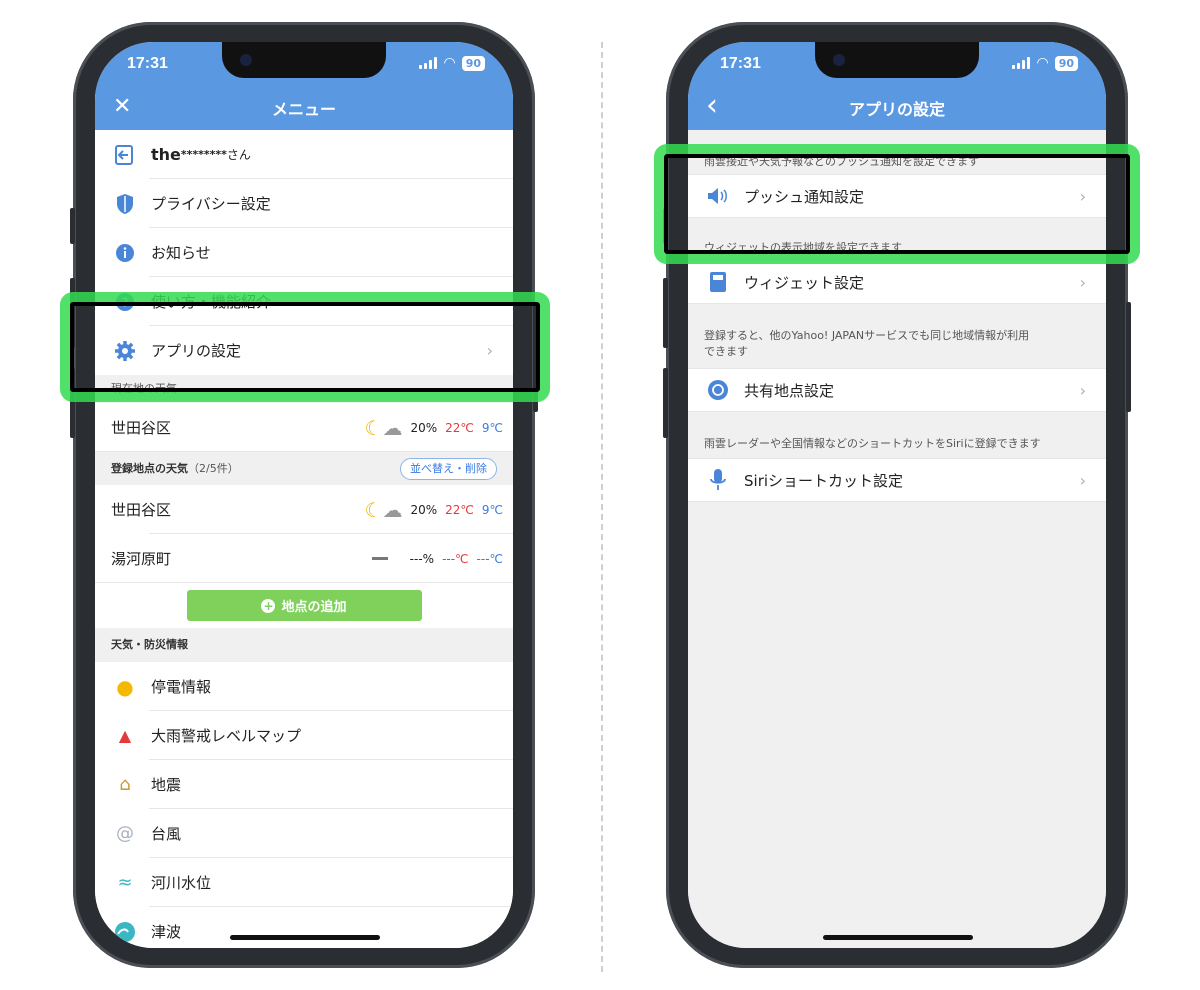 Image resolution: width=1200 pixels, height=990 pixels. Describe the element at coordinates (804, 282) in the screenshot. I see `settings-item-label: ウィジェット設定` at that location.